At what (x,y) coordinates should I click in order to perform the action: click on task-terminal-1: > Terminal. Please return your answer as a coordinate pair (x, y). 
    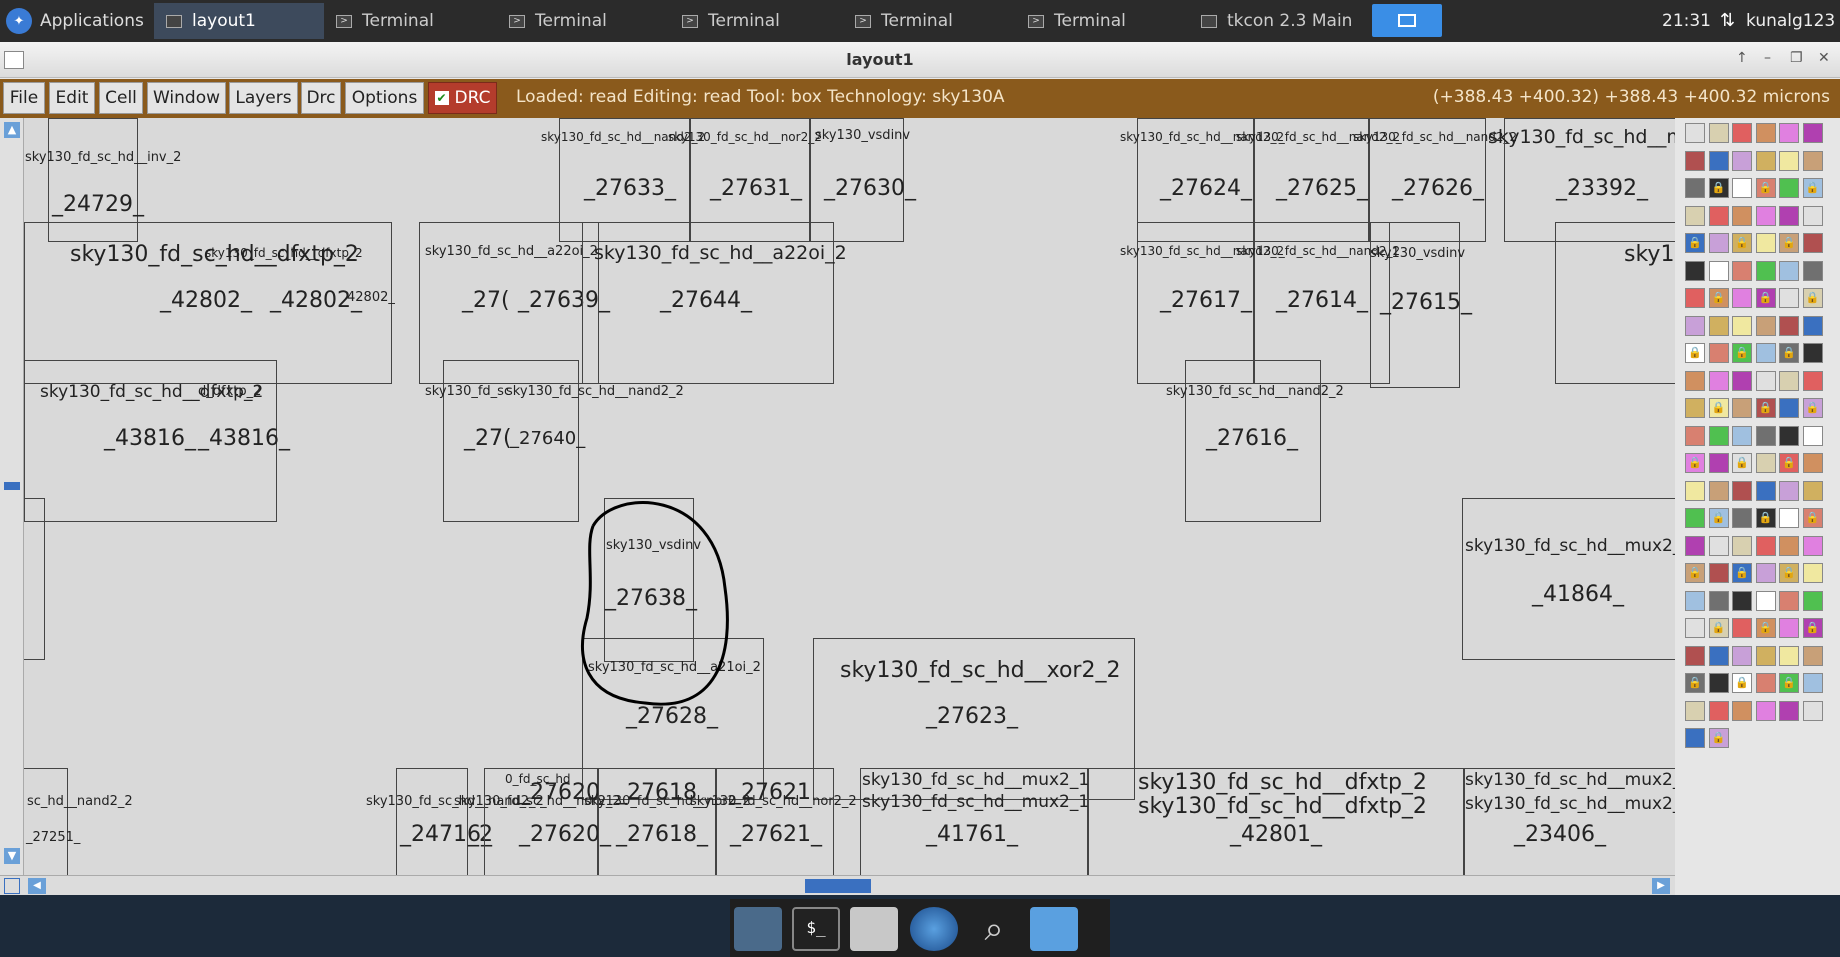
    Looking at the image, I should click on (410, 21).